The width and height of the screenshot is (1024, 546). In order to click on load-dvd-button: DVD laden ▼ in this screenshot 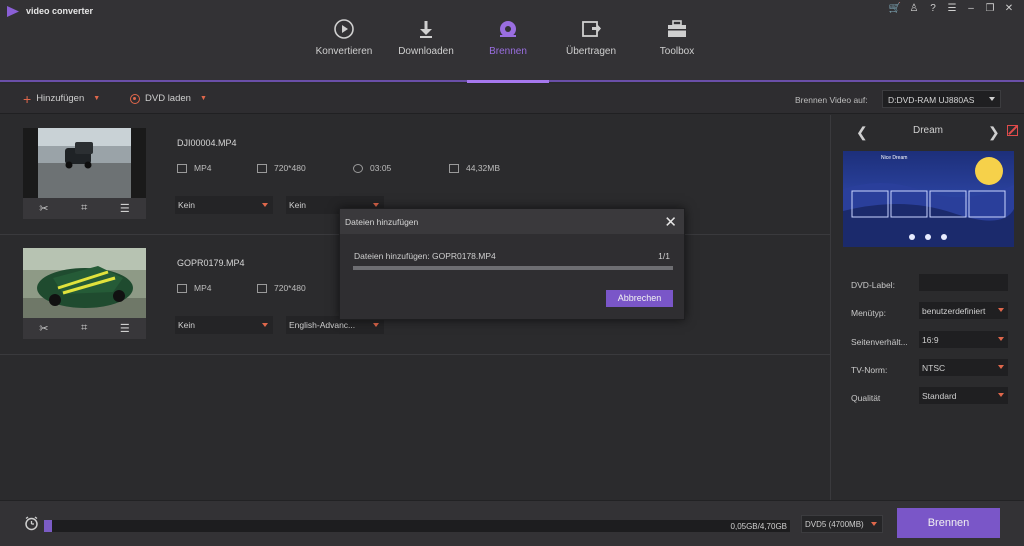, I will do `click(168, 98)`.